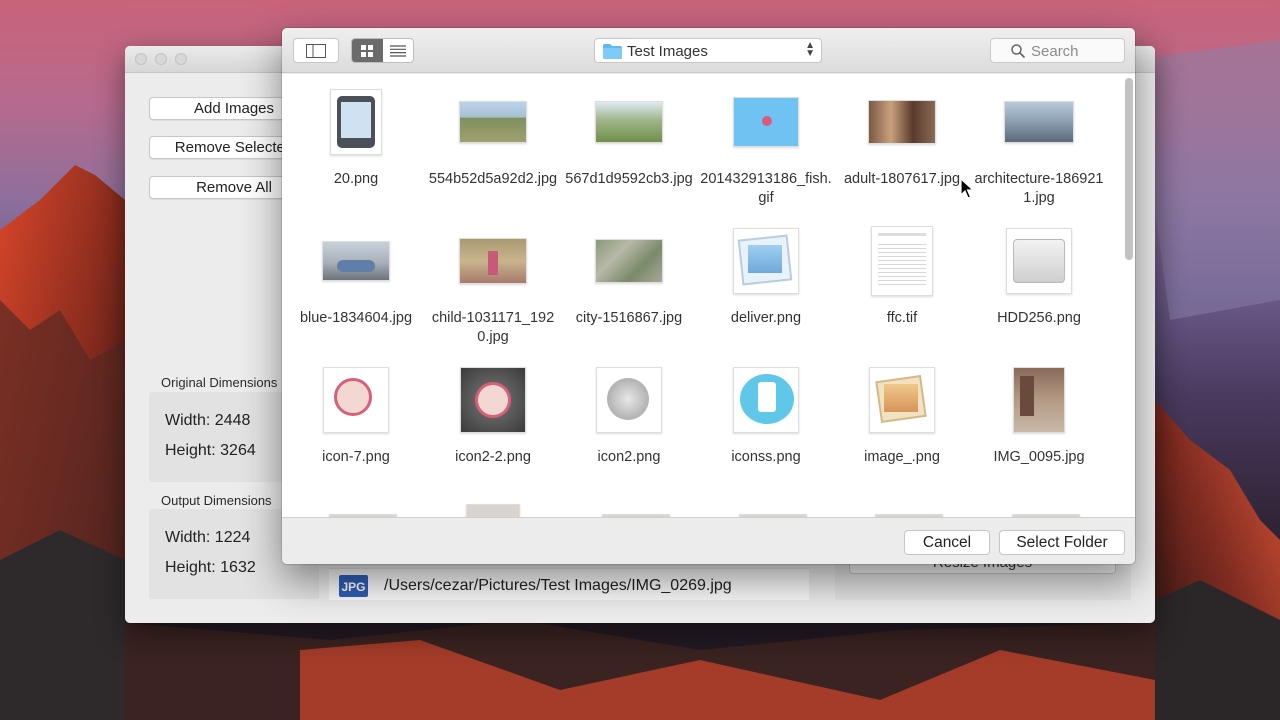  I want to click on folder-icon, so click(612, 51).